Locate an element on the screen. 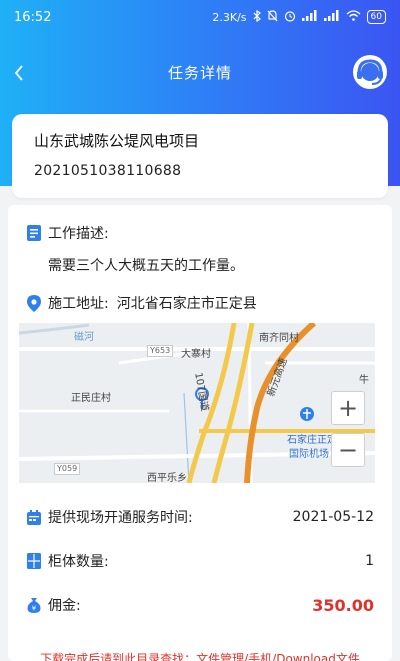 This screenshot has height=661, width=400. cabinet-value: 1 is located at coordinates (369, 561).